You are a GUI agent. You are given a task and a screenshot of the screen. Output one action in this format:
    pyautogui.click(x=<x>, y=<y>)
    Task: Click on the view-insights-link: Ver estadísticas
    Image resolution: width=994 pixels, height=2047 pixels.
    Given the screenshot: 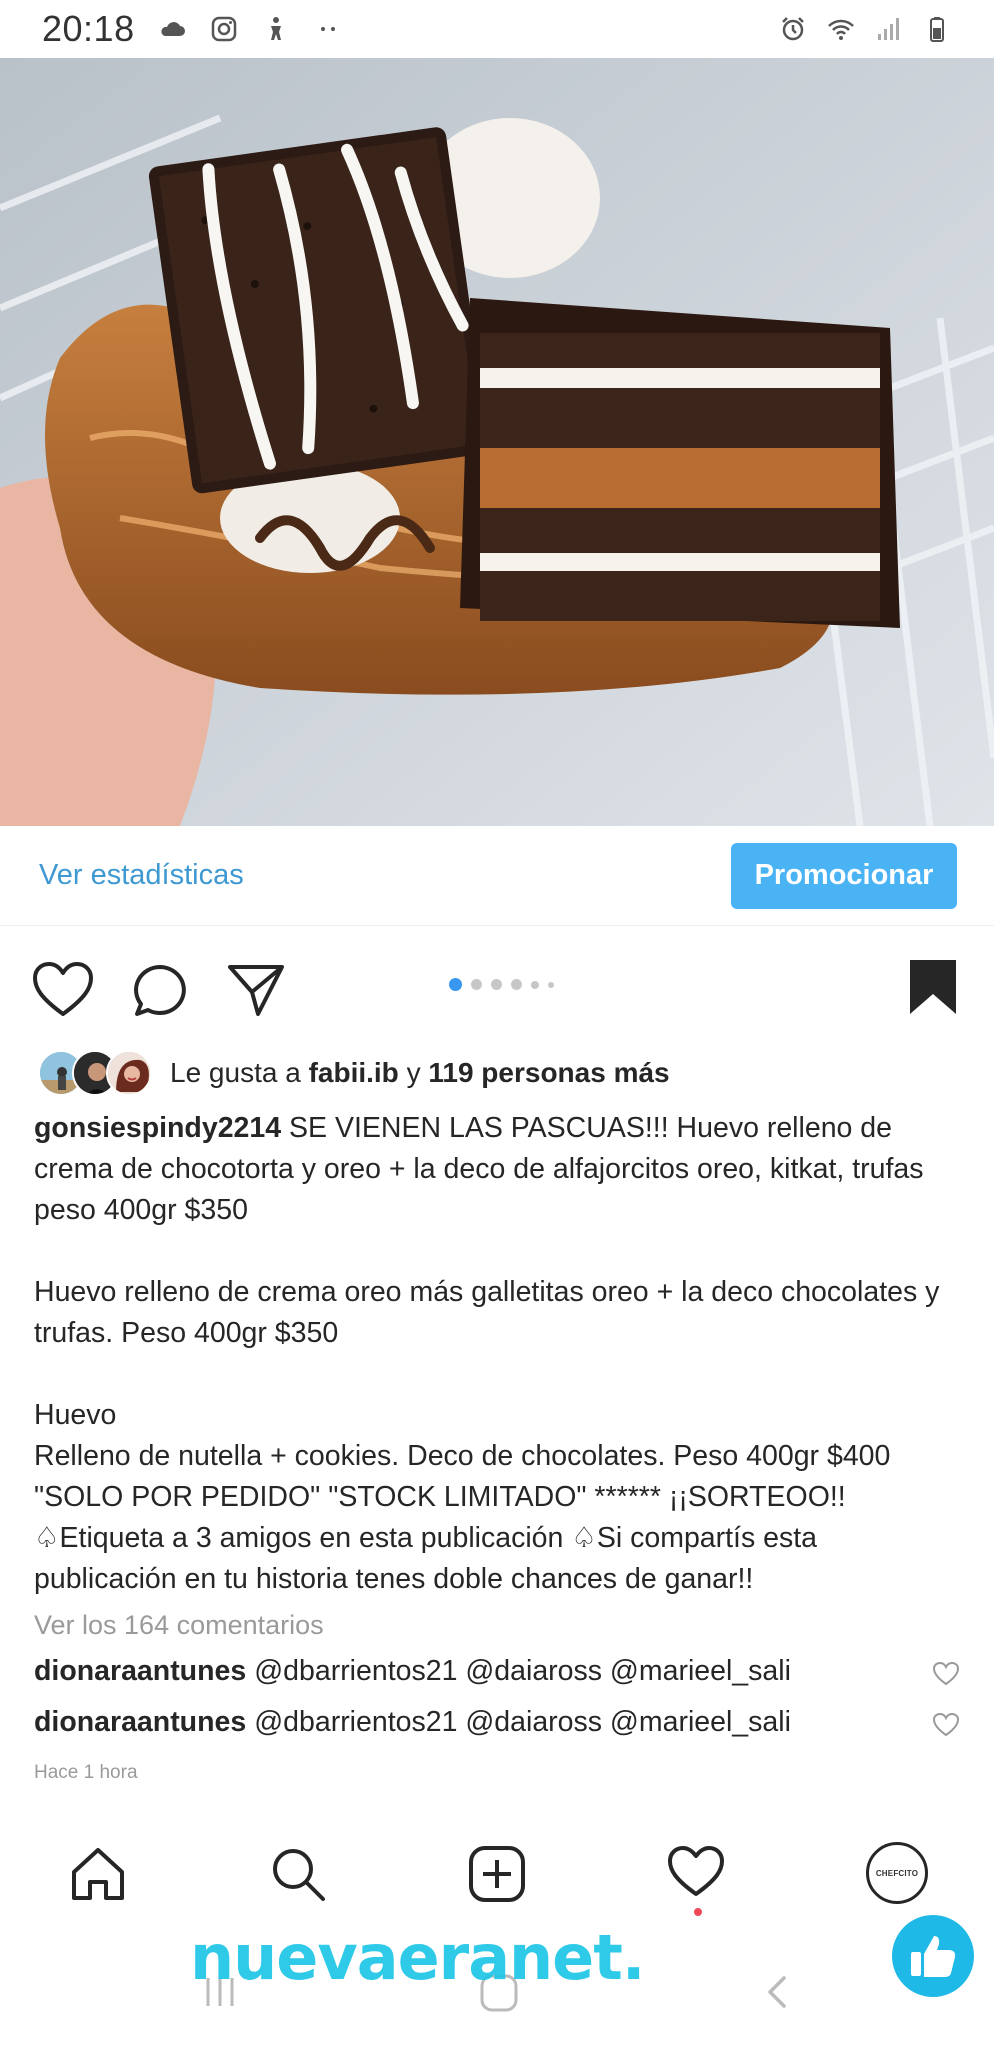 What is the action you would take?
    pyautogui.click(x=141, y=875)
    